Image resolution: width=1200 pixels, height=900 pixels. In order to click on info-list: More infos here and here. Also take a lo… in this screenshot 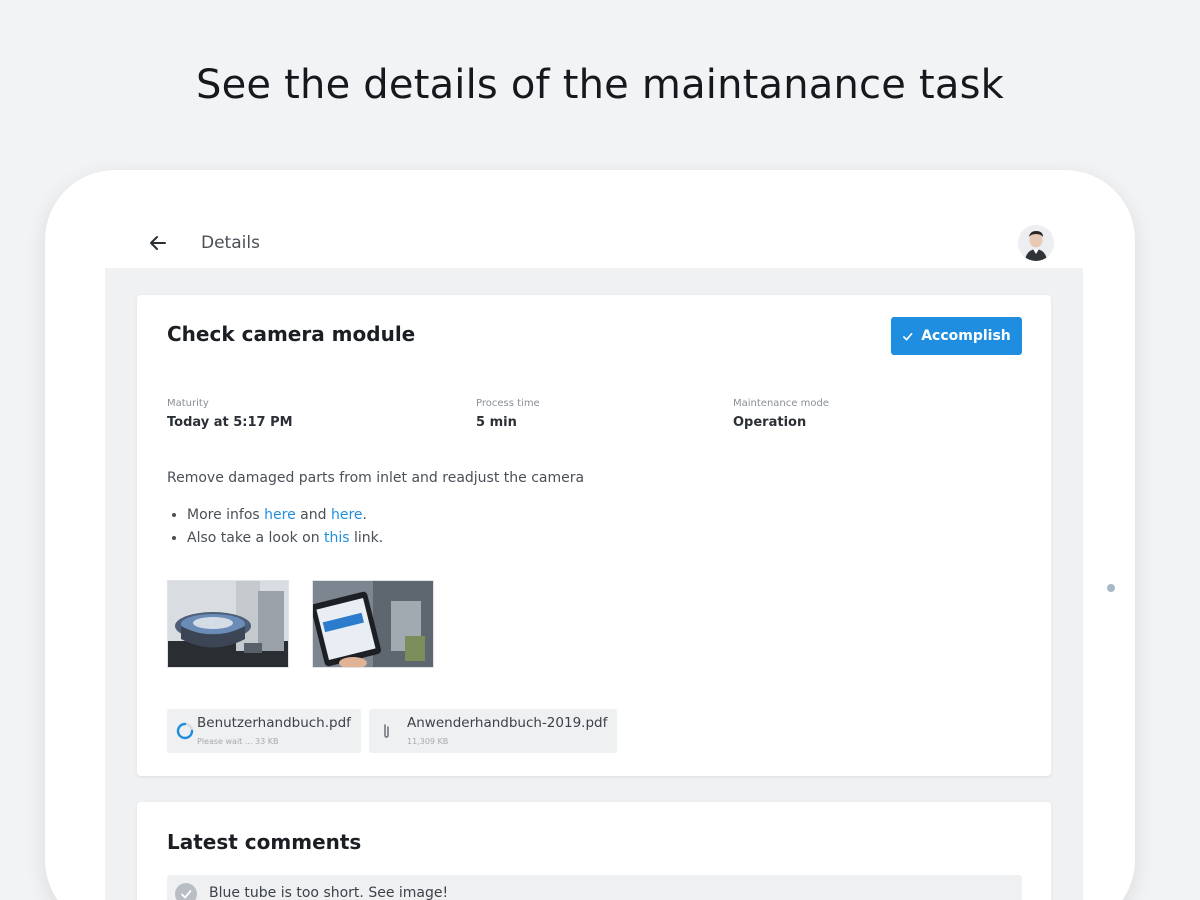, I will do `click(285, 529)`.